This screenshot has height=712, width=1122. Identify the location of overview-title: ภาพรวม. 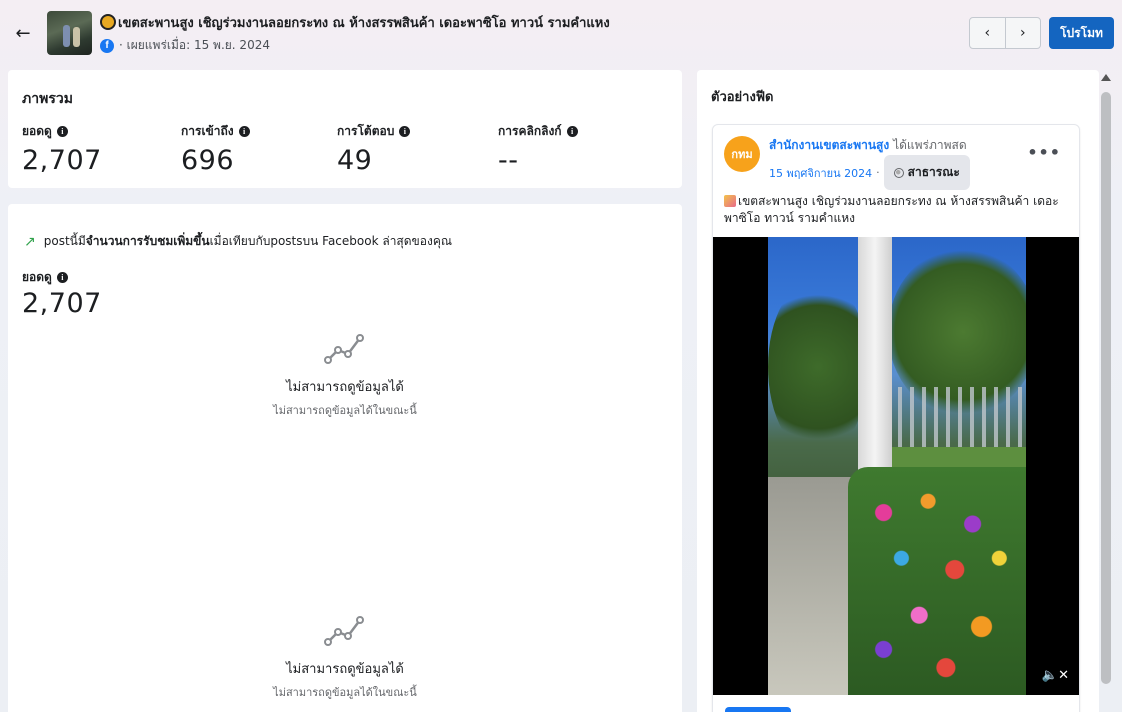
(47, 99).